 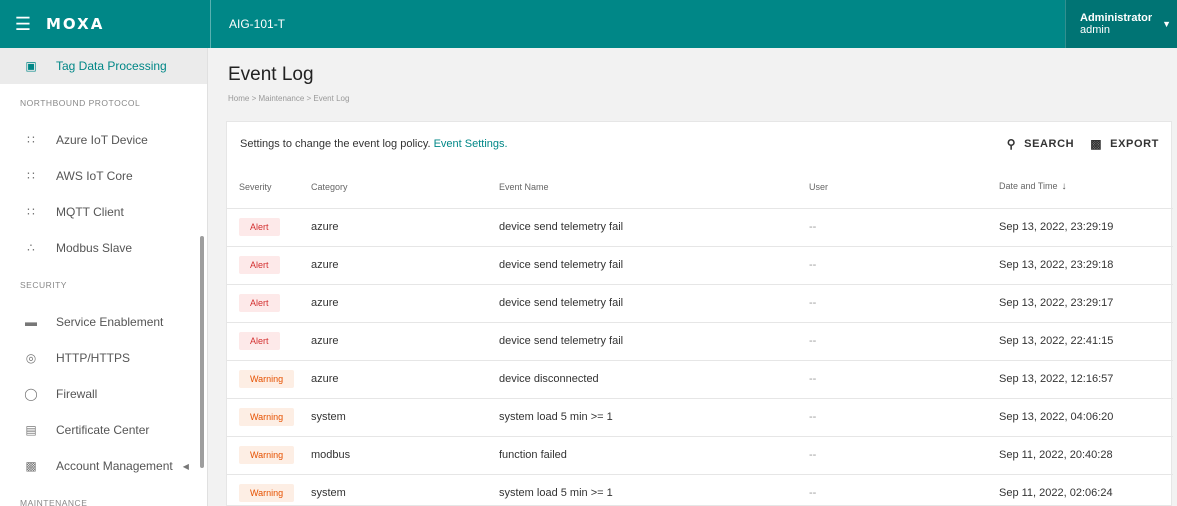 I want to click on page-title: Event Log, so click(x=271, y=74).